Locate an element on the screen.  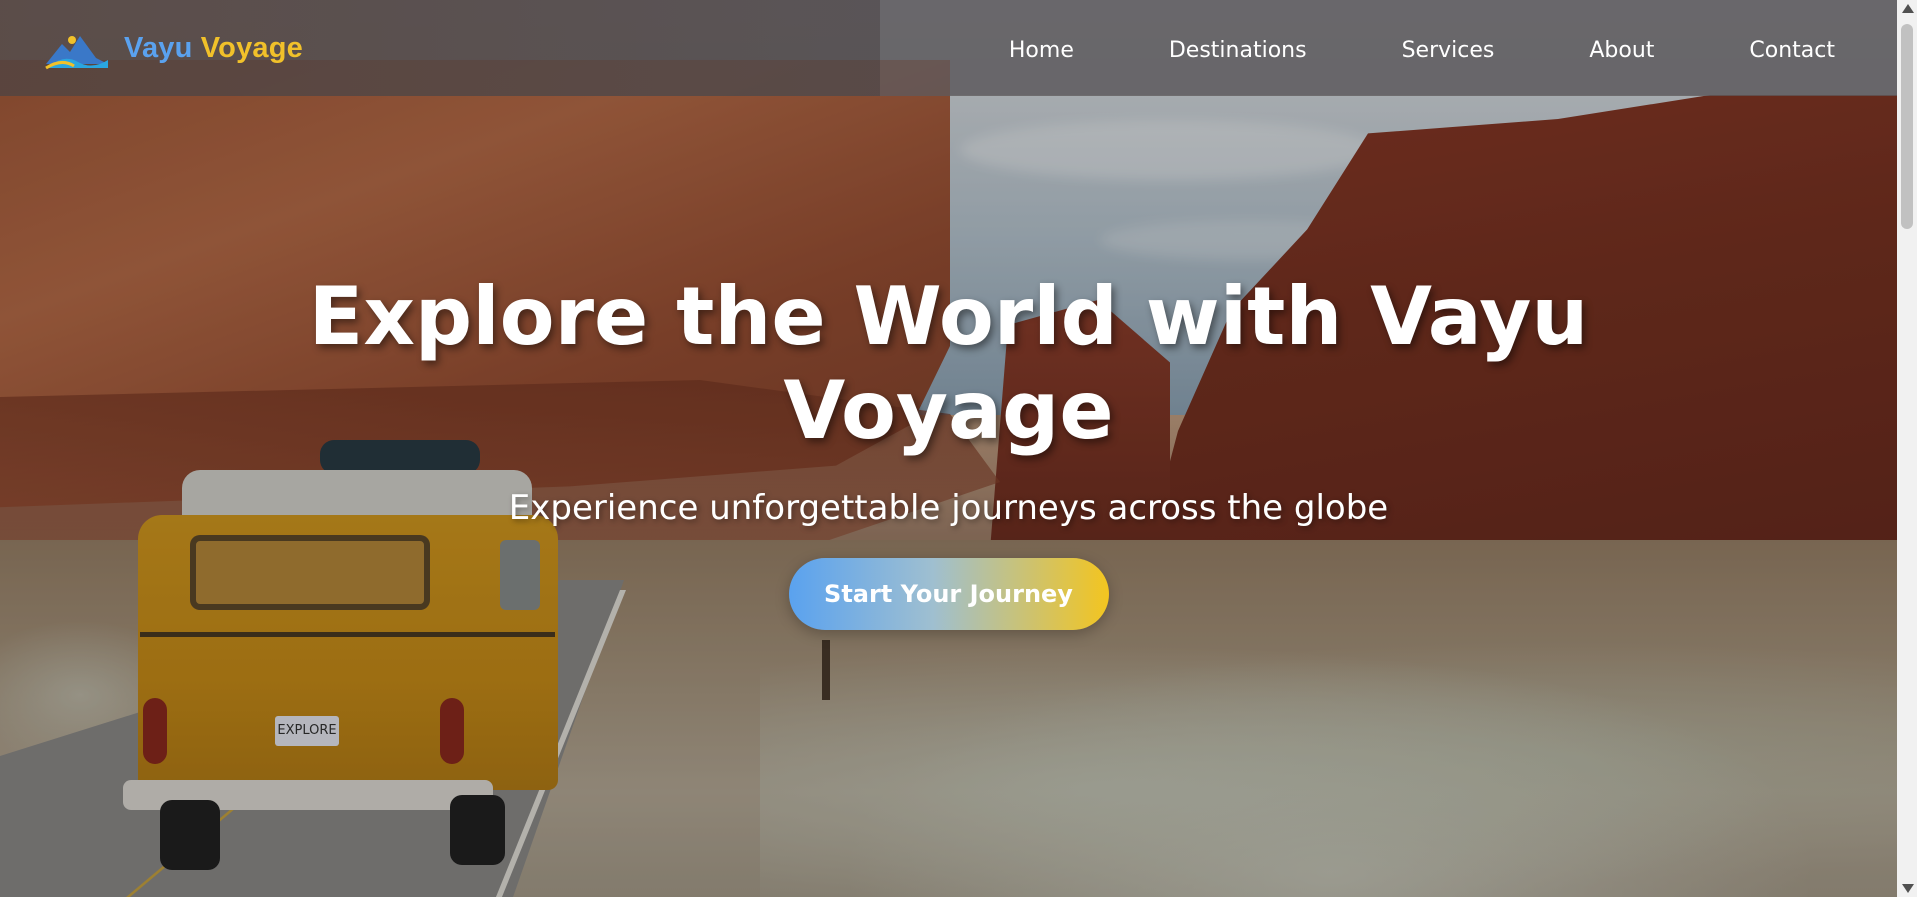
start-journey-button: Start Your Journey is located at coordinates (948, 594).